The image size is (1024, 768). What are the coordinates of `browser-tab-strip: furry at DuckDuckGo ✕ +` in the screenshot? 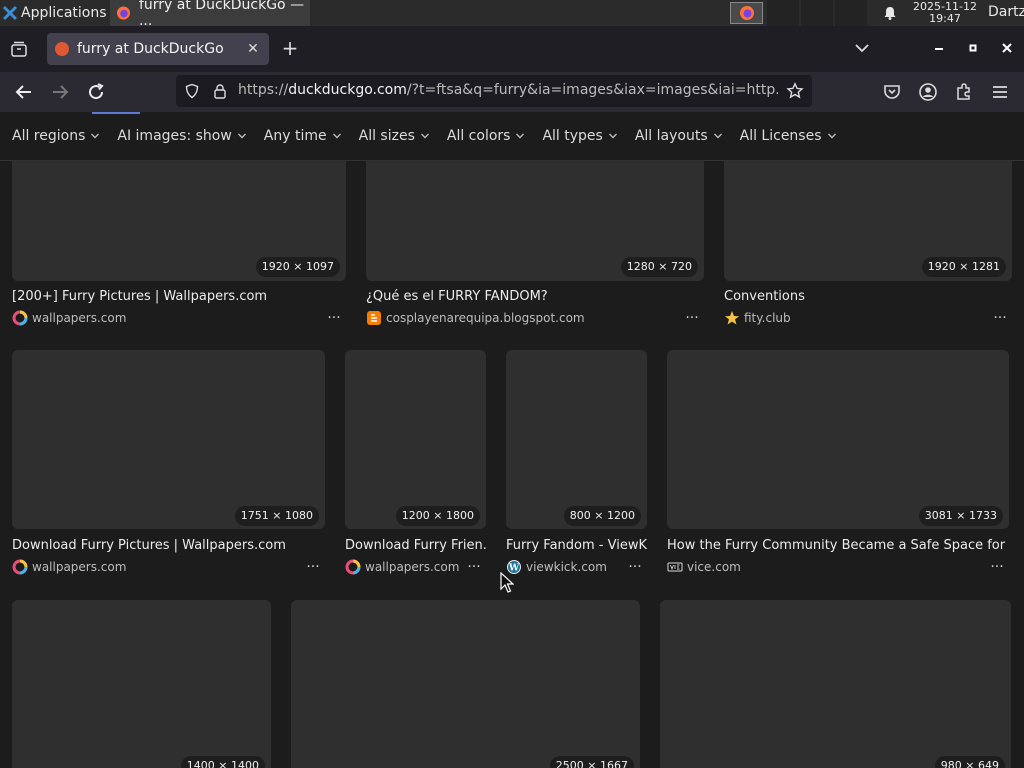 It's located at (512, 49).